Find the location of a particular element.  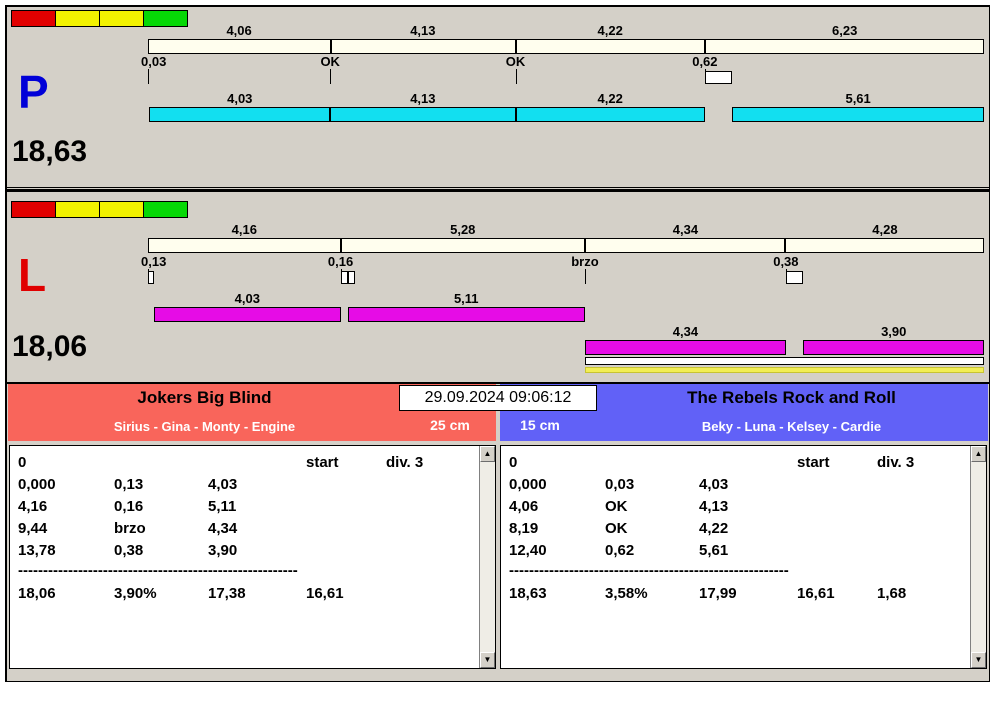

table-cell: 0,16 is located at coordinates (129, 506).